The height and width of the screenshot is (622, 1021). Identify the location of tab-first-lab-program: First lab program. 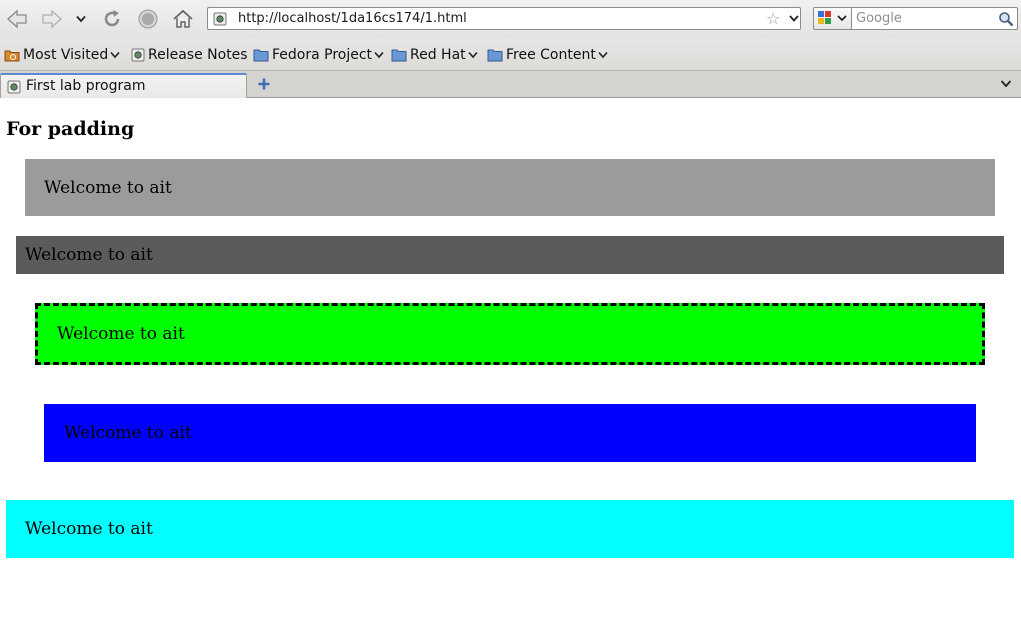
(123, 85).